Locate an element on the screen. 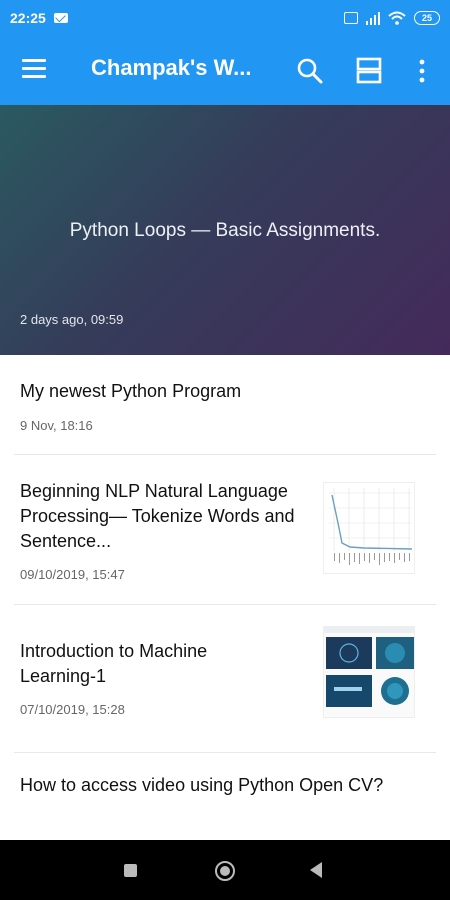 The height and width of the screenshot is (900, 450). post-item: My newest Python Program 9 Nov, 18:16 is located at coordinates (225, 405).